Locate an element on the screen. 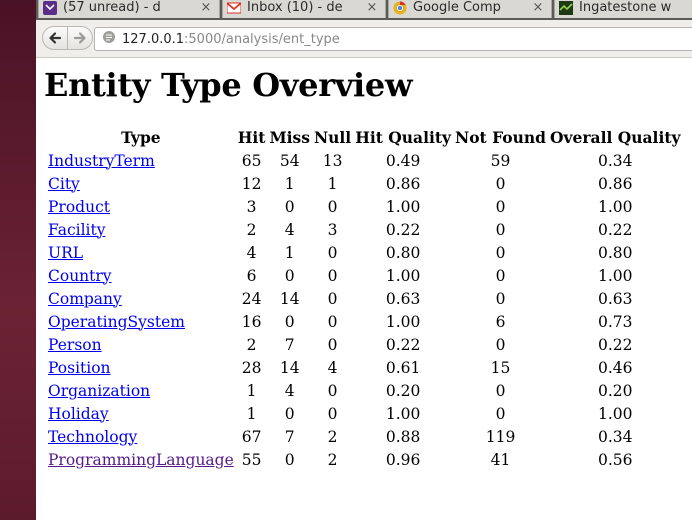 This screenshot has width=692, height=520. table-row: Product 3 0 0 1.00 0 1.00 is located at coordinates (364, 206).